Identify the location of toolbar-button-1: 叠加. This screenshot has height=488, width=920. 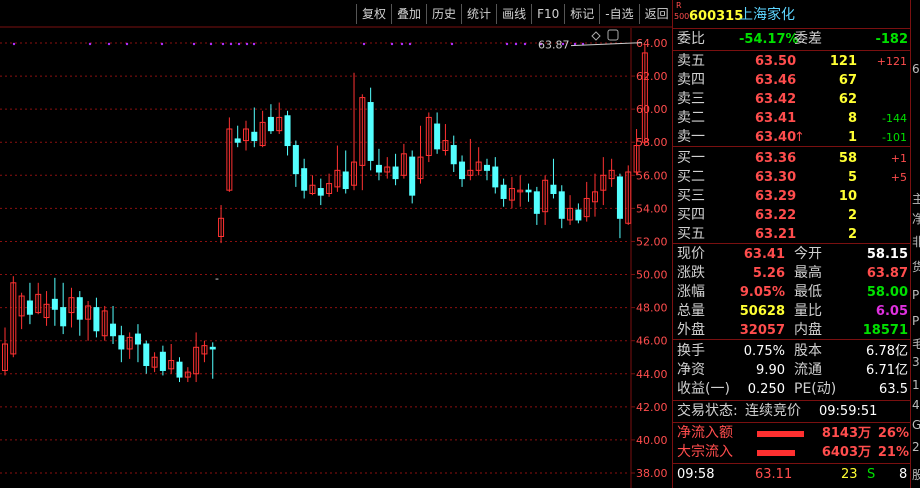
(408, 14).